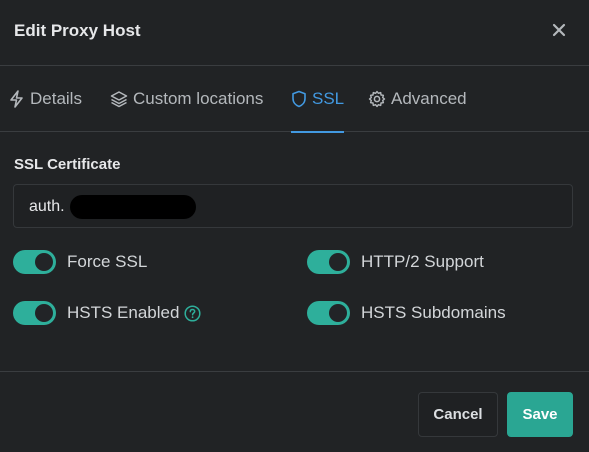 The image size is (589, 452). What do you see at coordinates (433, 312) in the screenshot?
I see `hsts-subdomains-label: HSTS Subdomains` at bounding box center [433, 312].